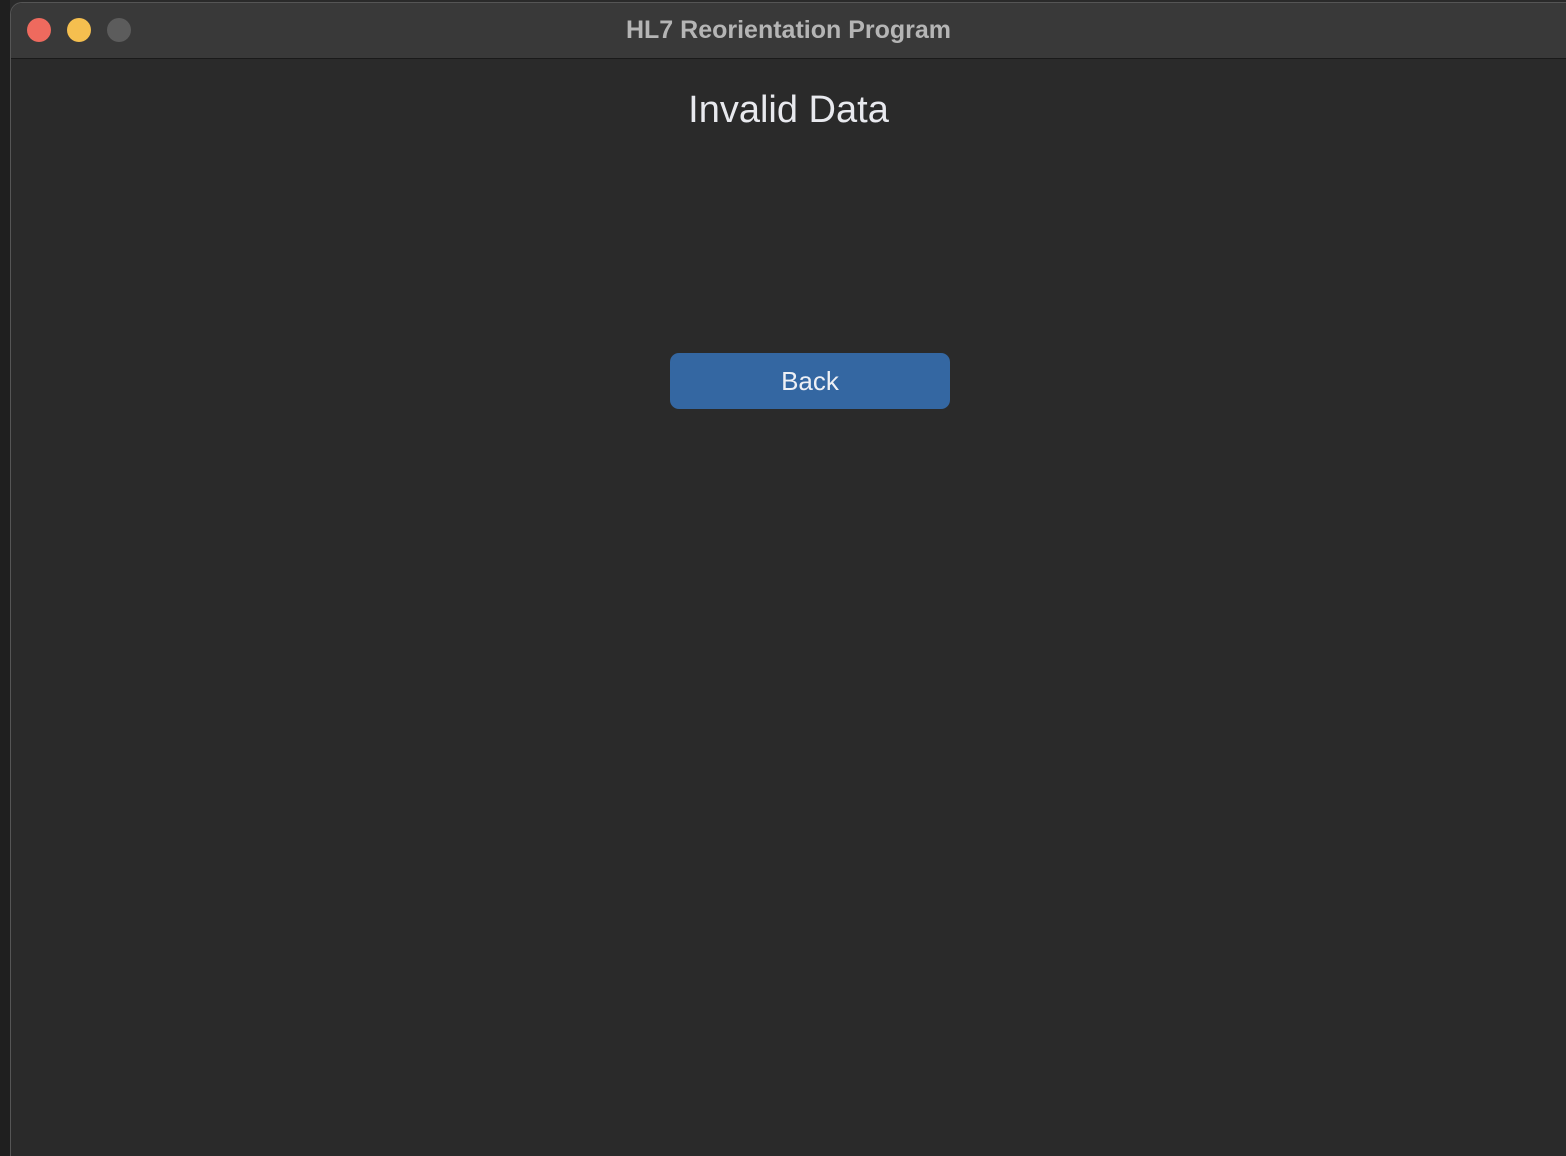 Image resolution: width=1566 pixels, height=1156 pixels. I want to click on title-bar: HL7 Reorientation Program, so click(788, 31).